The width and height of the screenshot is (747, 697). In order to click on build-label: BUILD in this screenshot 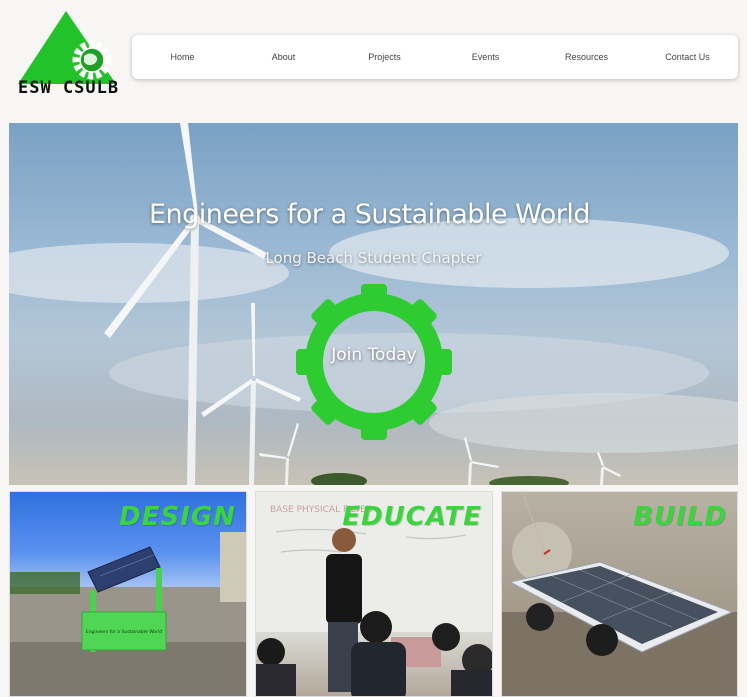, I will do `click(680, 517)`.